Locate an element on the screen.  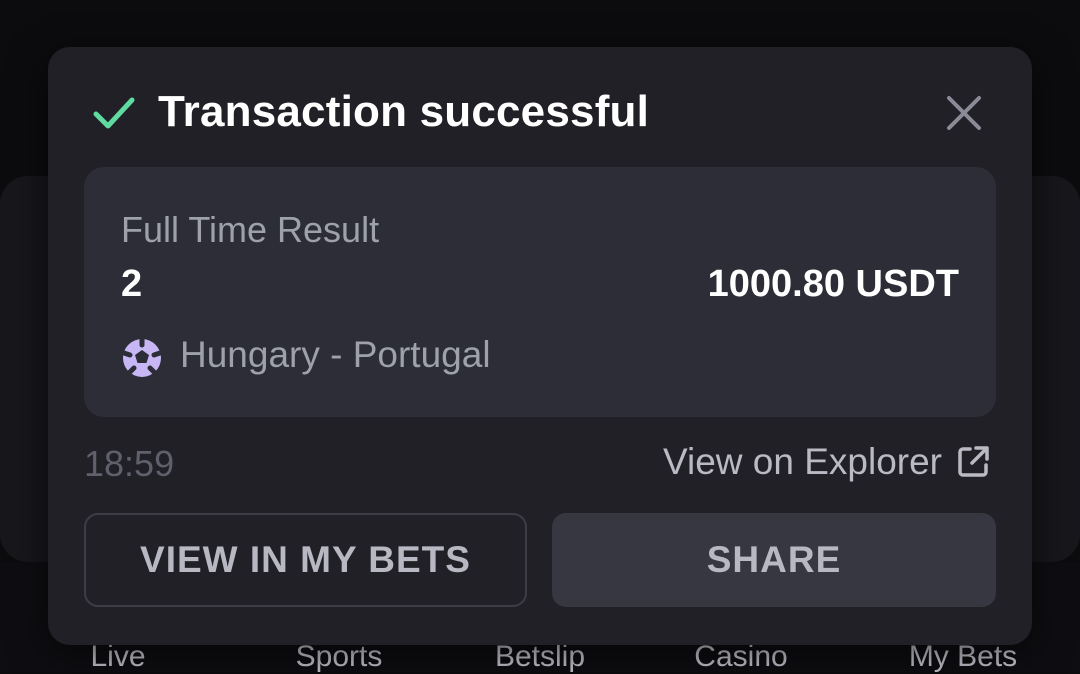
external-link-icon is located at coordinates (973, 461).